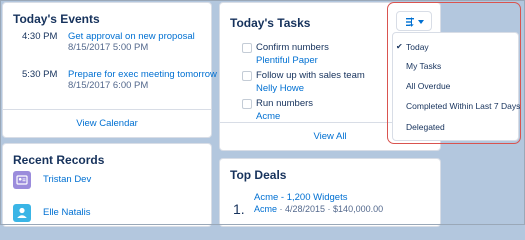 The height and width of the screenshot is (240, 525). What do you see at coordinates (287, 60) in the screenshot?
I see `task-related-link: Plentiful Paper` at bounding box center [287, 60].